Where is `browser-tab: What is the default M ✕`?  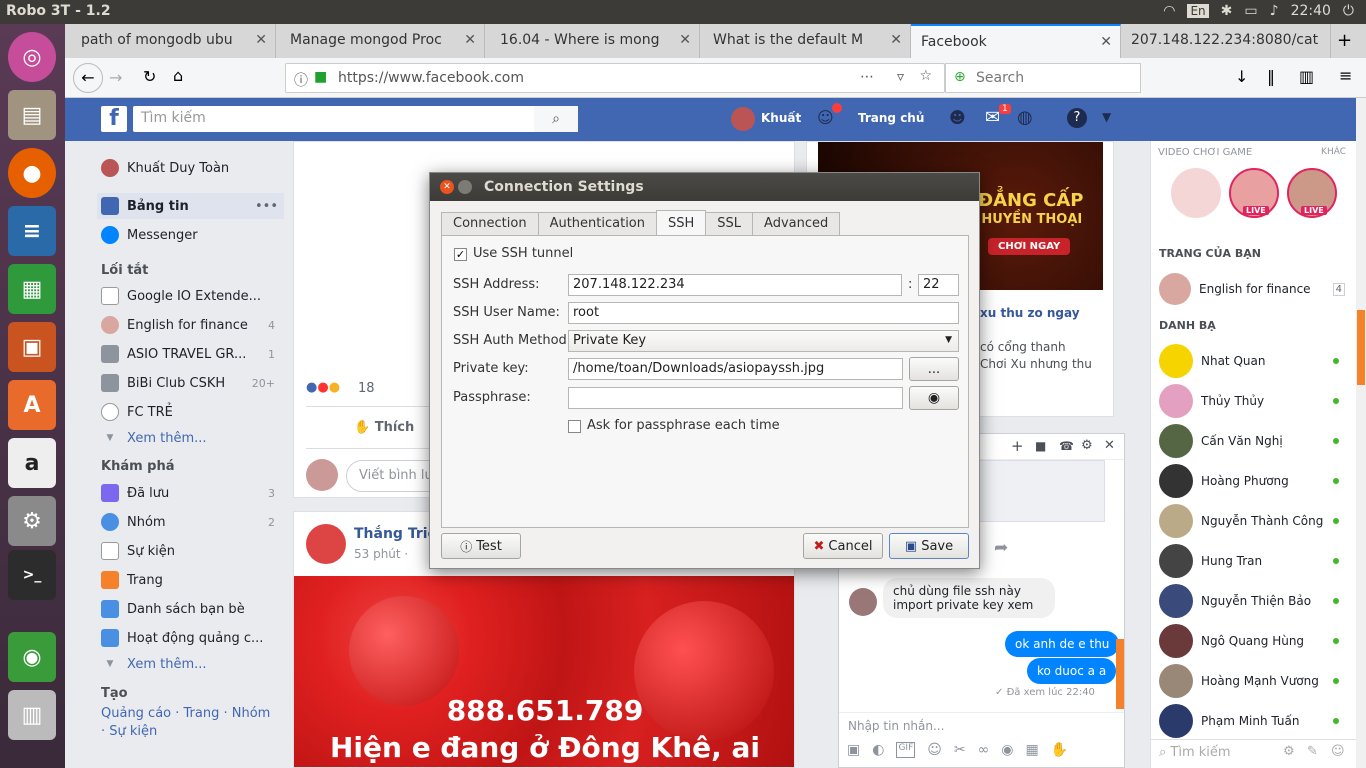
browser-tab: What is the default M ✕ is located at coordinates (807, 41).